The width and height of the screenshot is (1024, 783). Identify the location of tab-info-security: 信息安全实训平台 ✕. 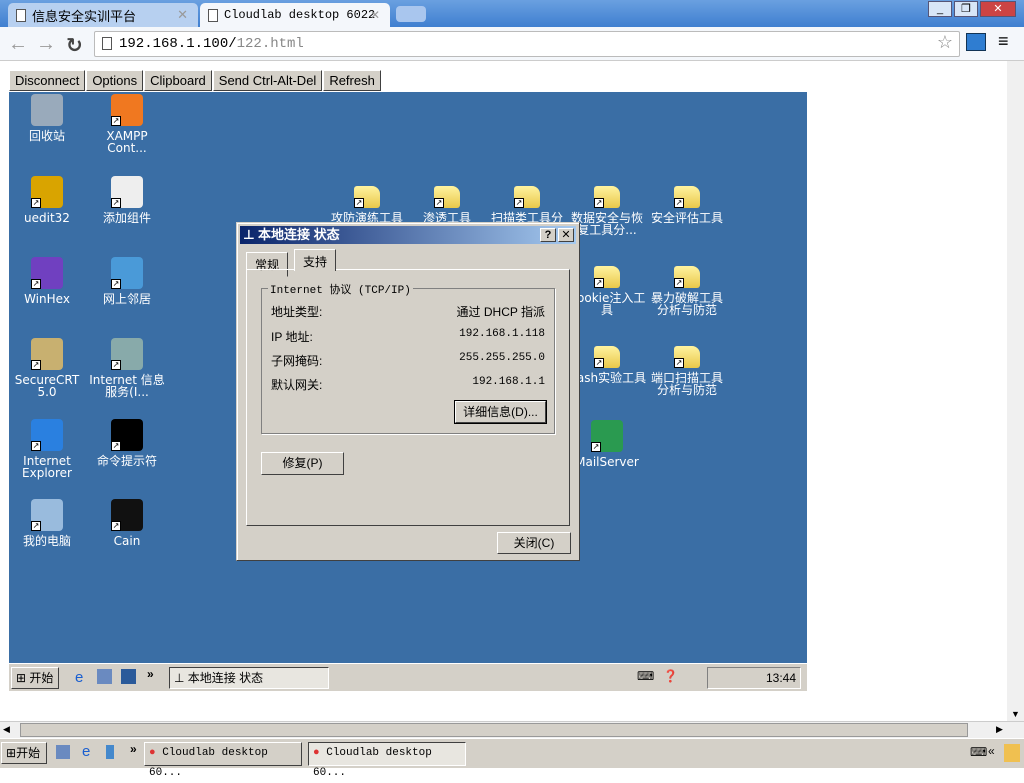
(103, 15).